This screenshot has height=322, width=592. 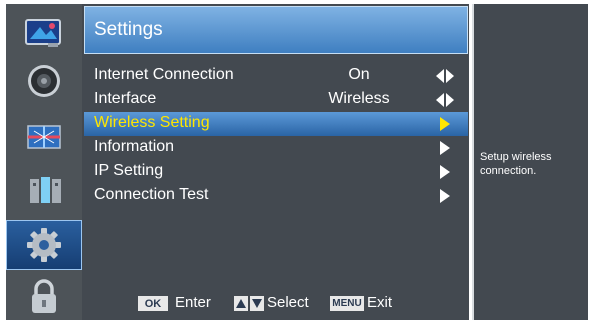 What do you see at coordinates (249, 303) in the screenshot?
I see `up-down-arrows-icon` at bounding box center [249, 303].